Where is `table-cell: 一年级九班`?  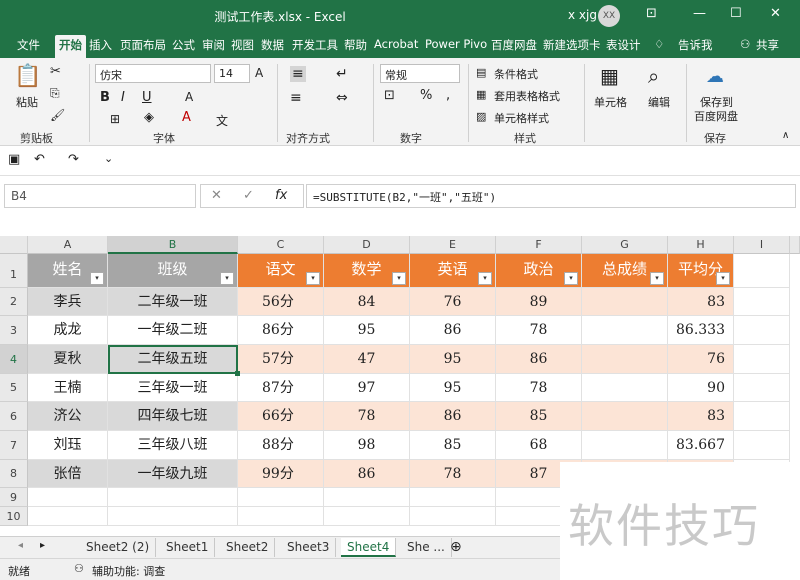 table-cell: 一年级九班 is located at coordinates (173, 474).